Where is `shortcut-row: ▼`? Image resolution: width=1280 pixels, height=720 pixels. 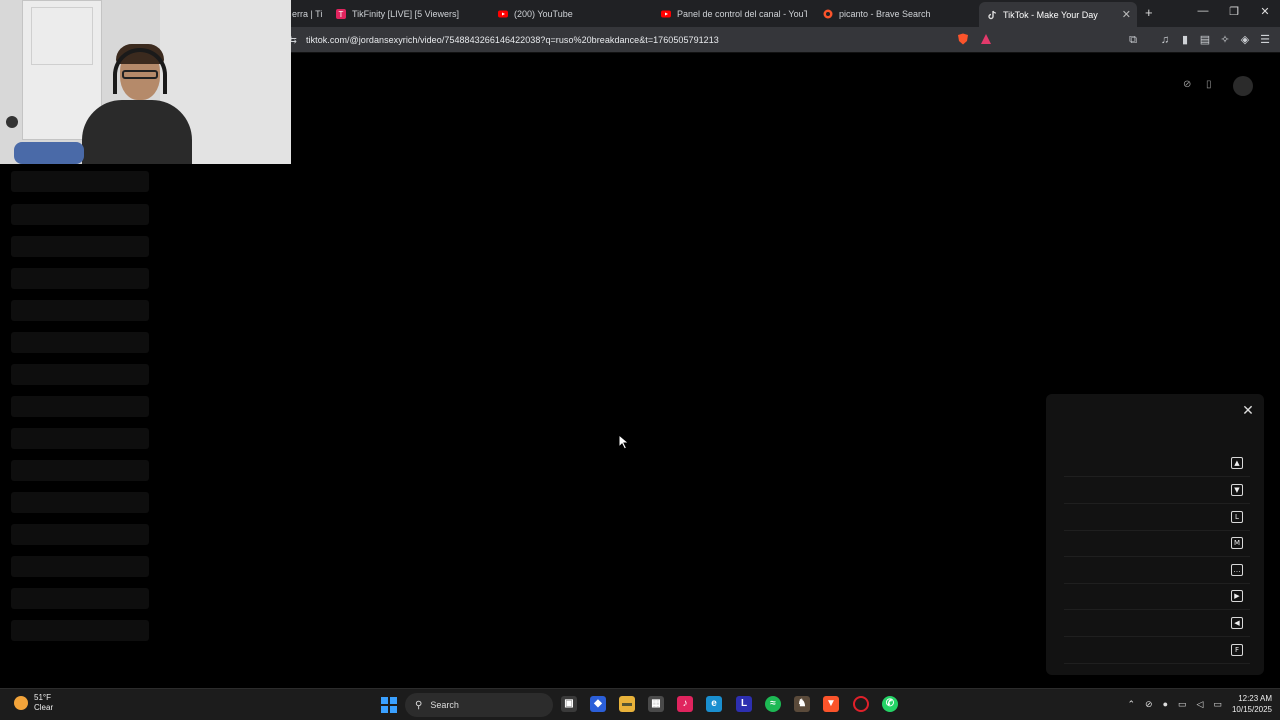 shortcut-row: ▼ is located at coordinates (1157, 490).